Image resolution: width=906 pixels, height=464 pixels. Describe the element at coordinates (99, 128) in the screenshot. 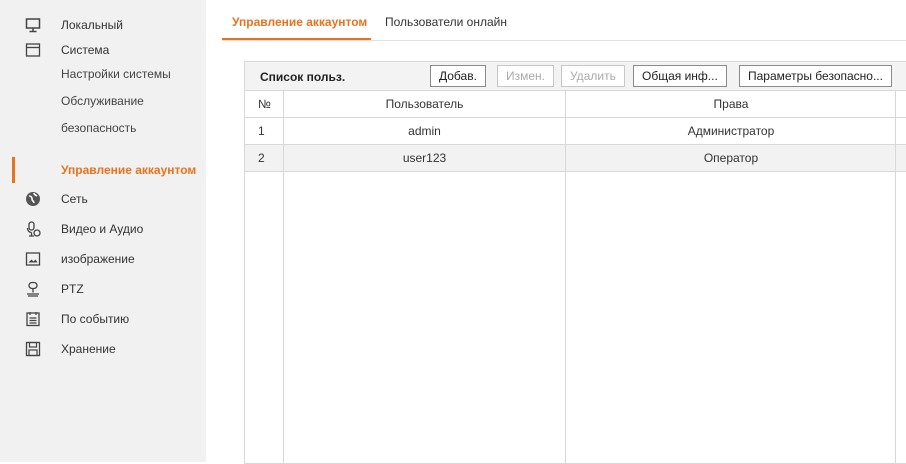

I see `sidebar-subitem-label: безопасность` at that location.